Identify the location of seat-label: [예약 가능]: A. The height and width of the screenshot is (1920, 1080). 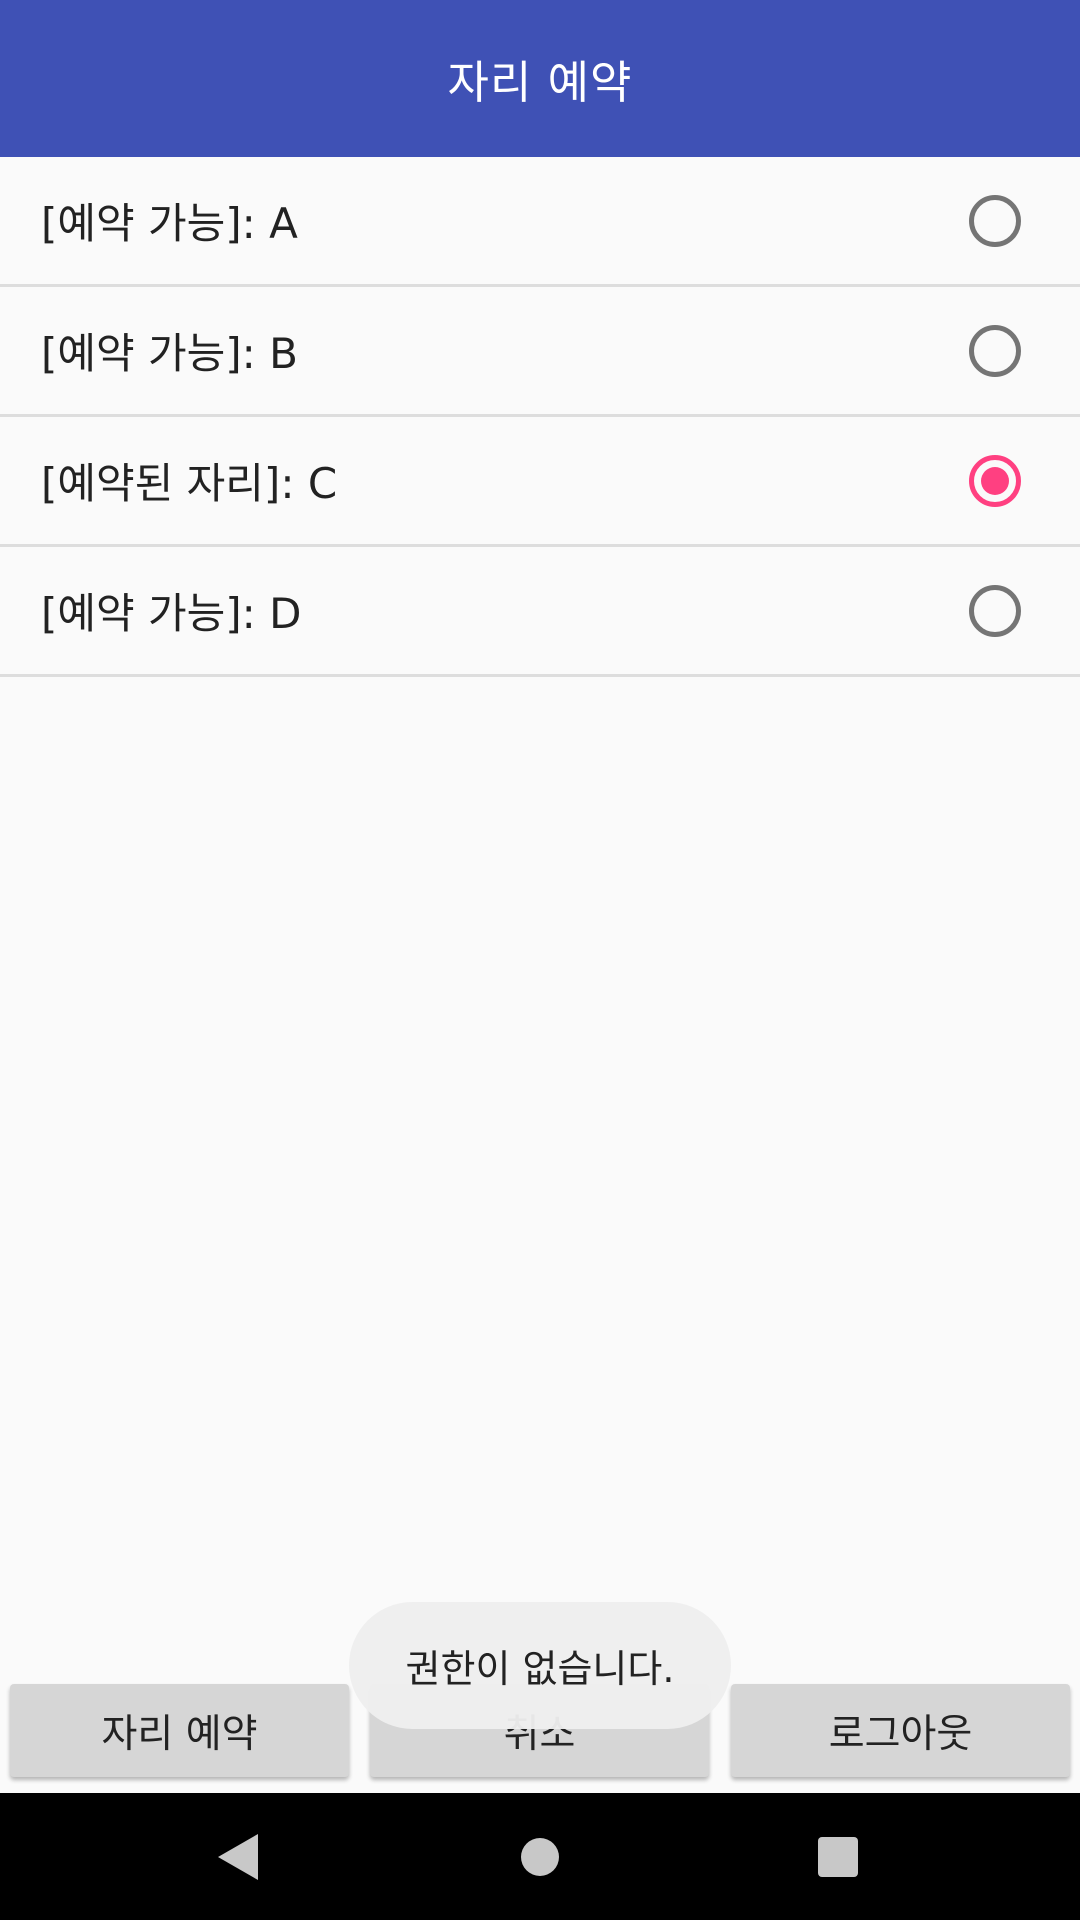
(169, 223).